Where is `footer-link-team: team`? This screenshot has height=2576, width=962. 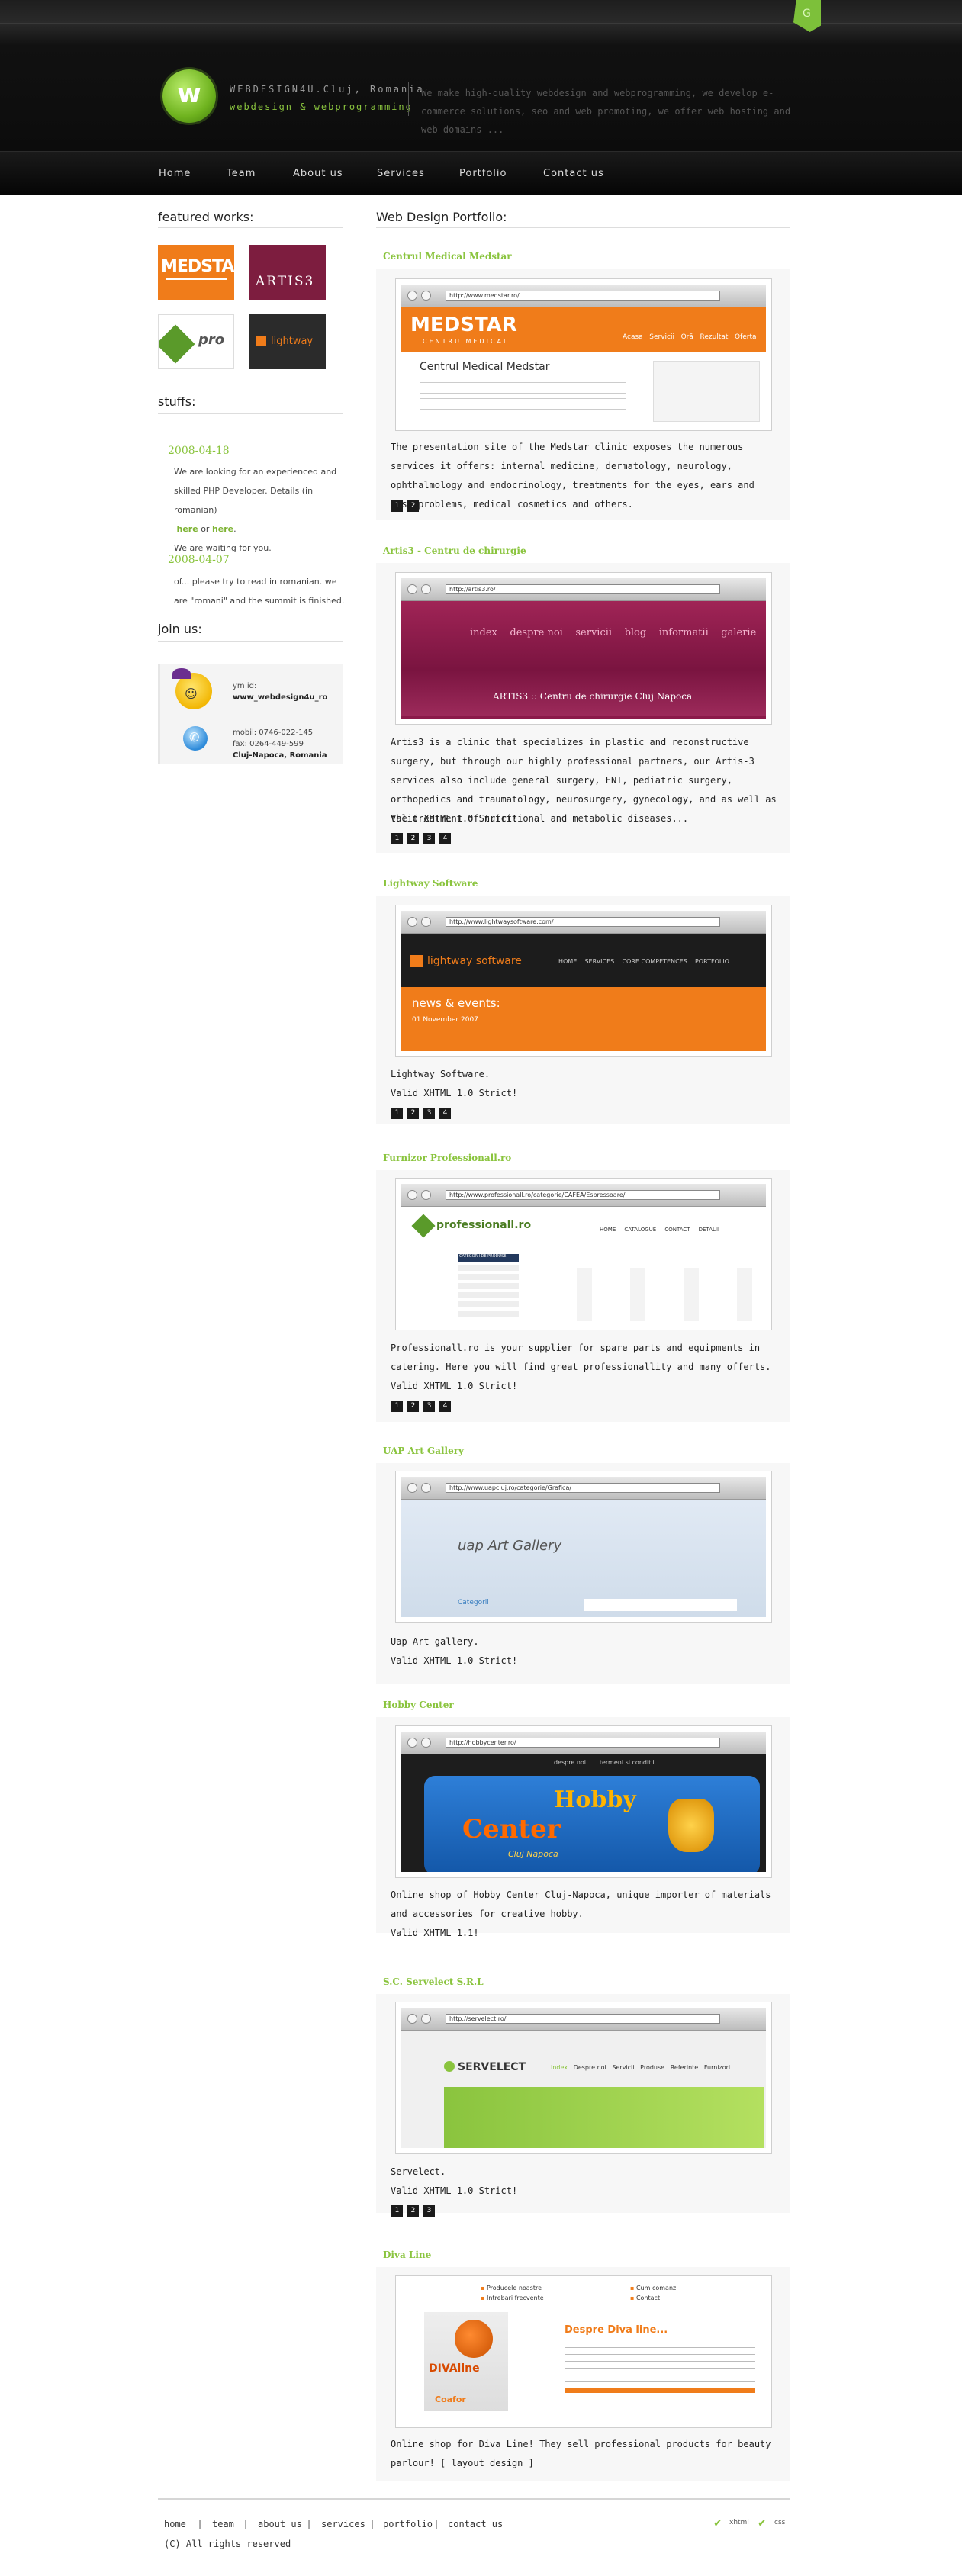 footer-link-team: team is located at coordinates (223, 2524).